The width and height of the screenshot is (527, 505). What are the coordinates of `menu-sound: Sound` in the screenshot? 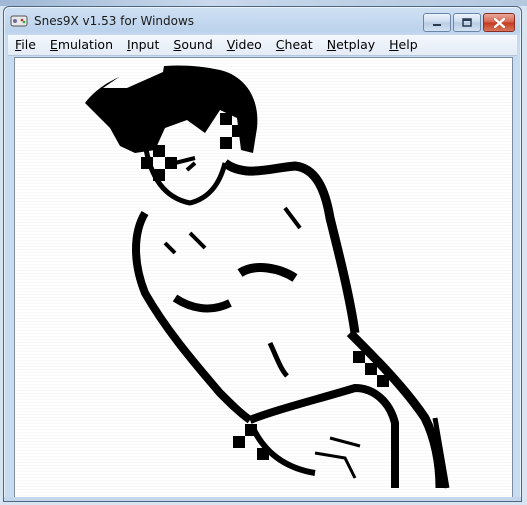 It's located at (192, 45).